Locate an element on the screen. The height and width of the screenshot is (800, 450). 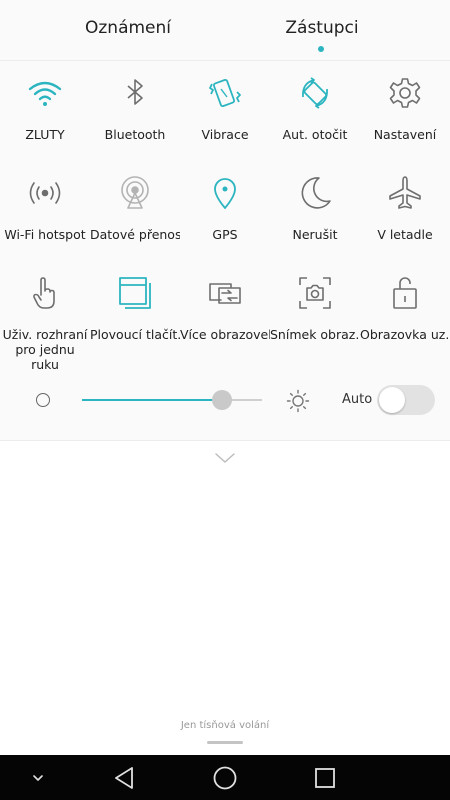
brightness-high-icon is located at coordinates (298, 401).